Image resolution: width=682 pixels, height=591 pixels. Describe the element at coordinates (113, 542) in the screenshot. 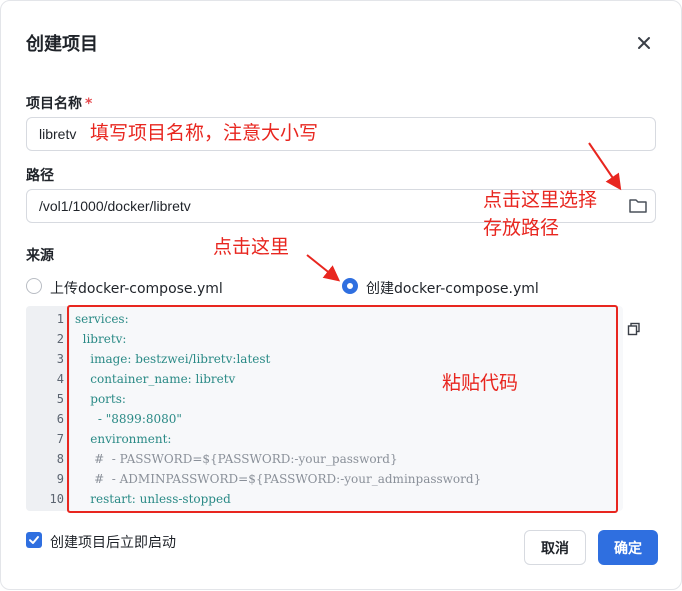

I see `auto-start-label: 创建项目后立即启动` at that location.